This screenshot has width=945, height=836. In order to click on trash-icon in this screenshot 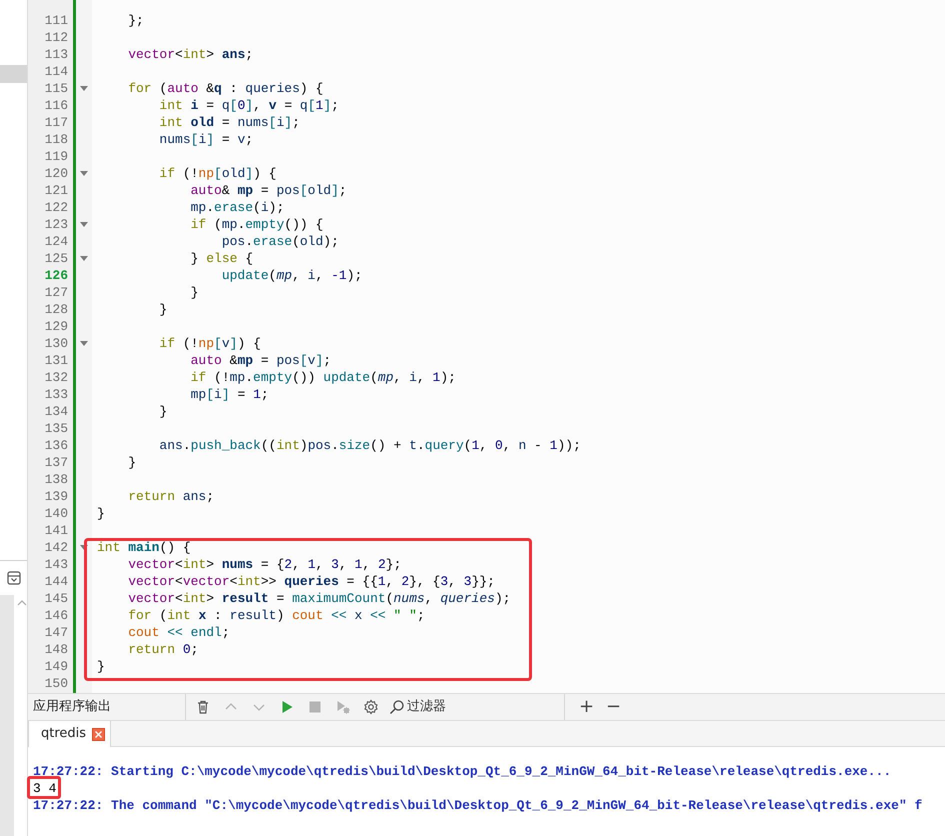, I will do `click(203, 707)`.